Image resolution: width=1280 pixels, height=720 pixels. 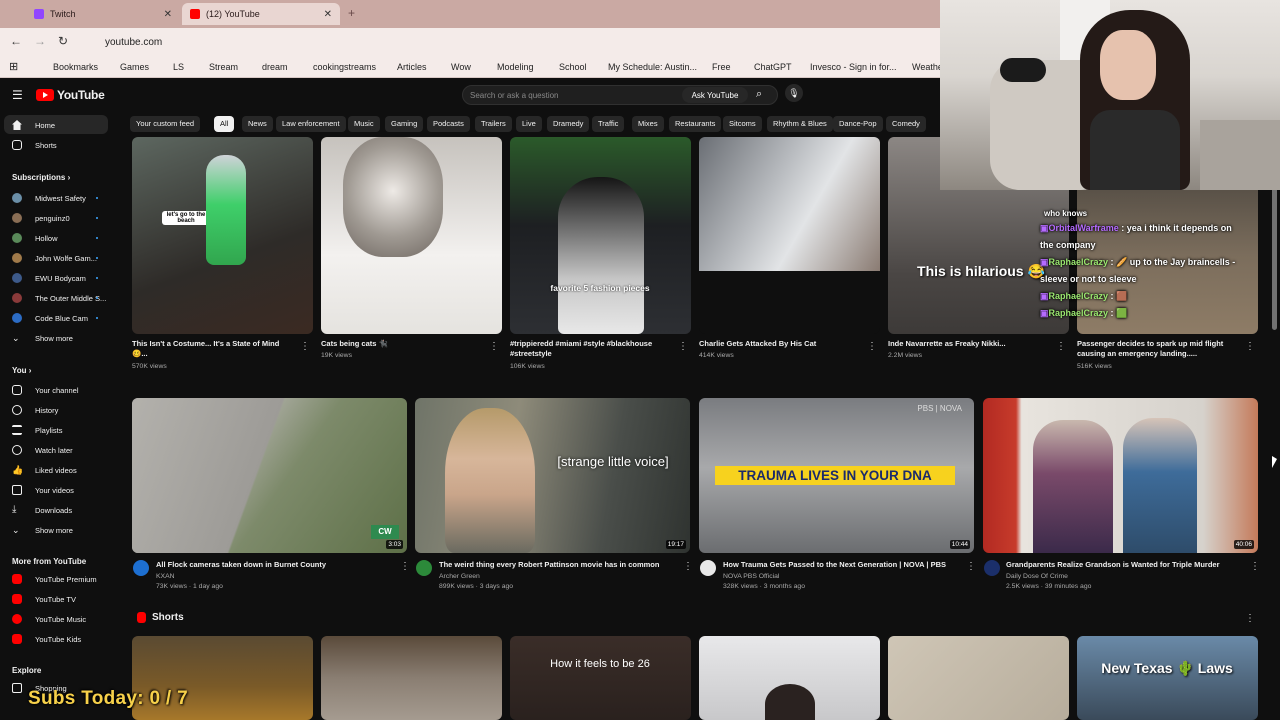 What do you see at coordinates (592, 344) in the screenshot?
I see `video-title: #trippieredd #miami #style #blackhouse` at bounding box center [592, 344].